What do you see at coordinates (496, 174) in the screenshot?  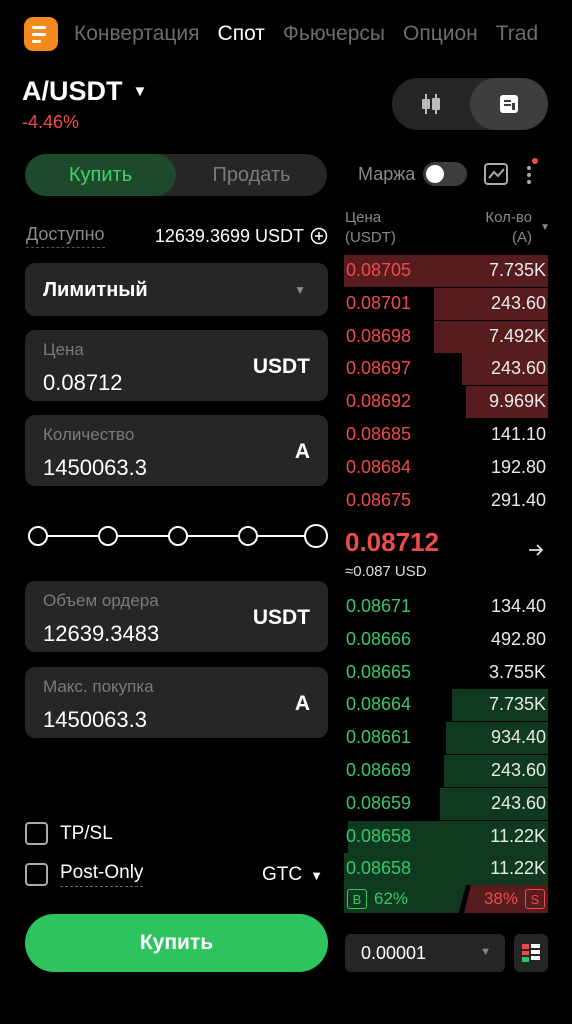 I see `chart-icon` at bounding box center [496, 174].